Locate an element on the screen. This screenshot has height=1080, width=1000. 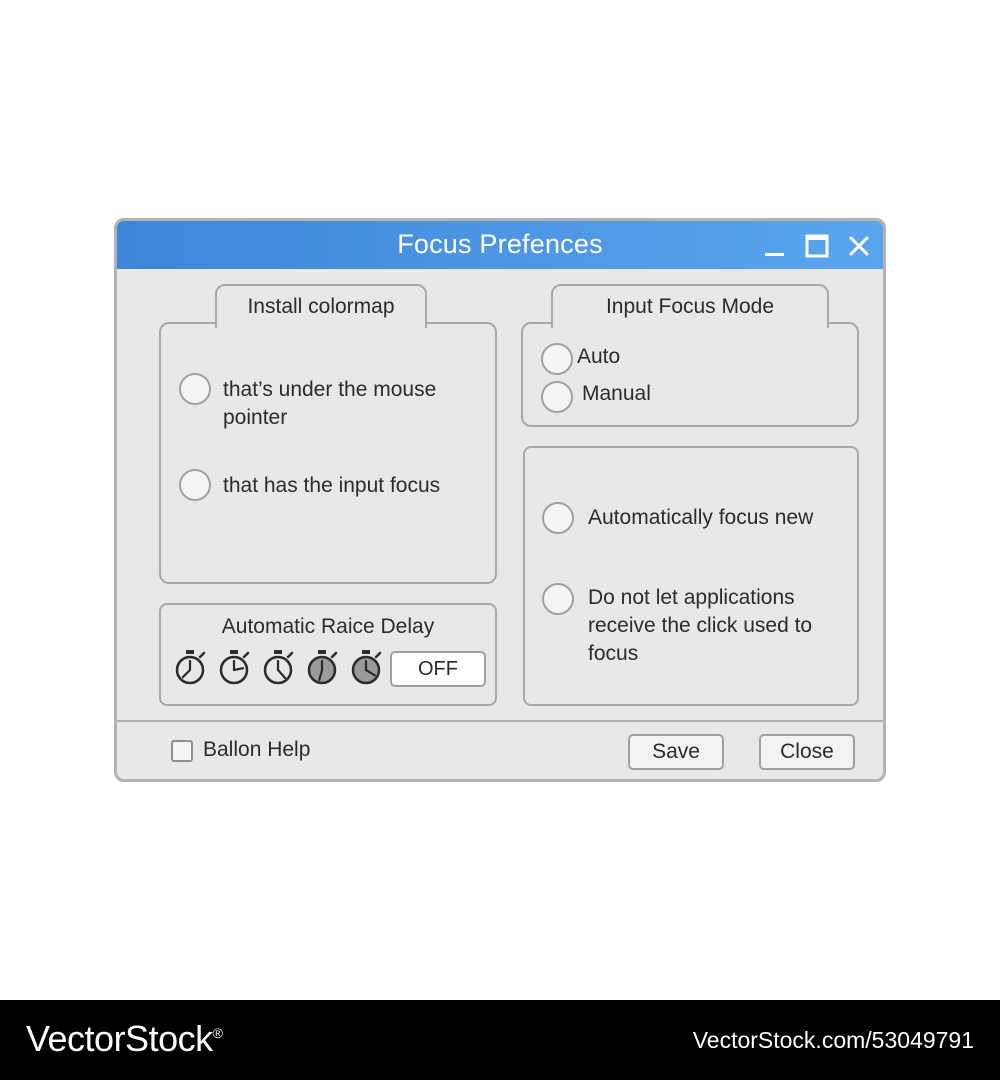
raise-delay-title: Automatic Raice Delay is located at coordinates (328, 626).